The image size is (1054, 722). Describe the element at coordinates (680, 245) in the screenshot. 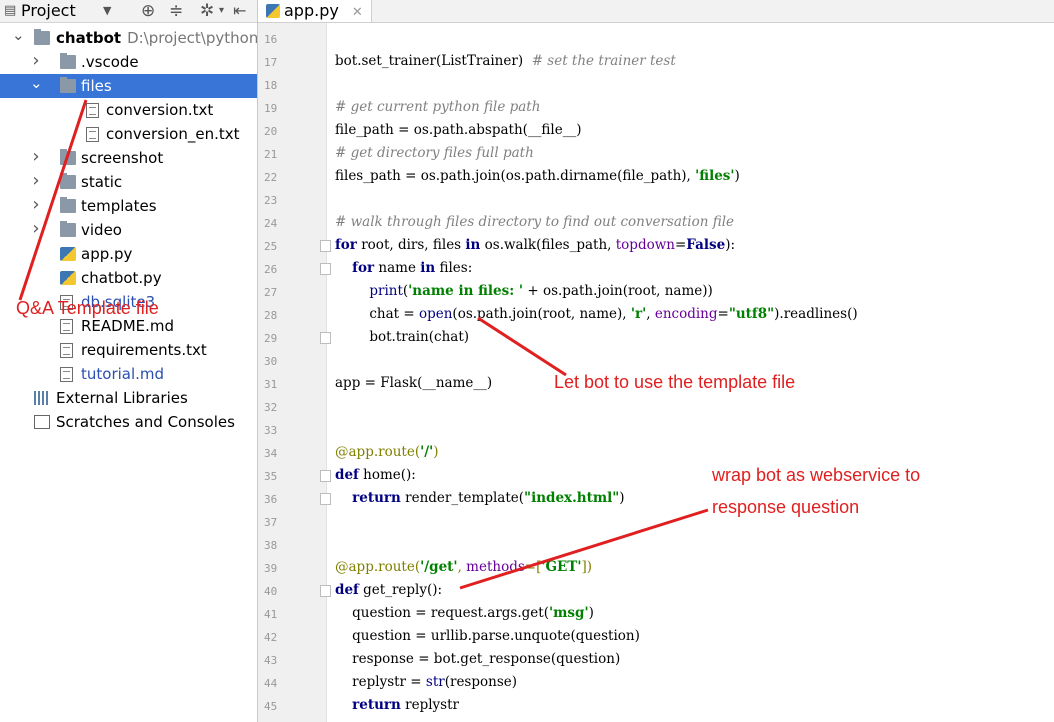

I see `code-token: =` at that location.